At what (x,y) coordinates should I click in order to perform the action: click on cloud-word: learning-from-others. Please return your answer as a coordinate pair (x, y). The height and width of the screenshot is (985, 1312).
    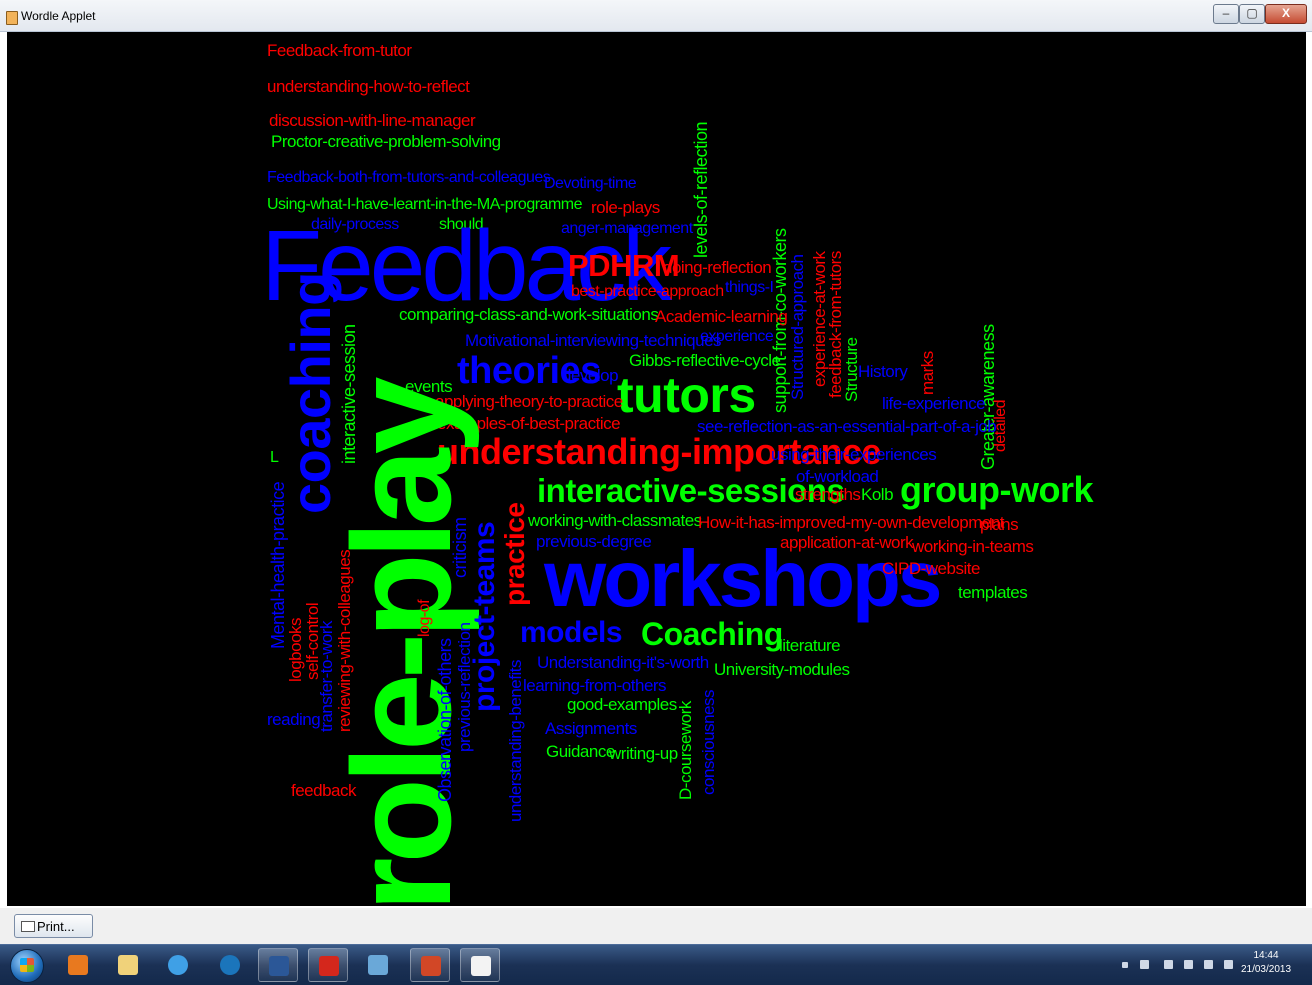
    Looking at the image, I should click on (595, 685).